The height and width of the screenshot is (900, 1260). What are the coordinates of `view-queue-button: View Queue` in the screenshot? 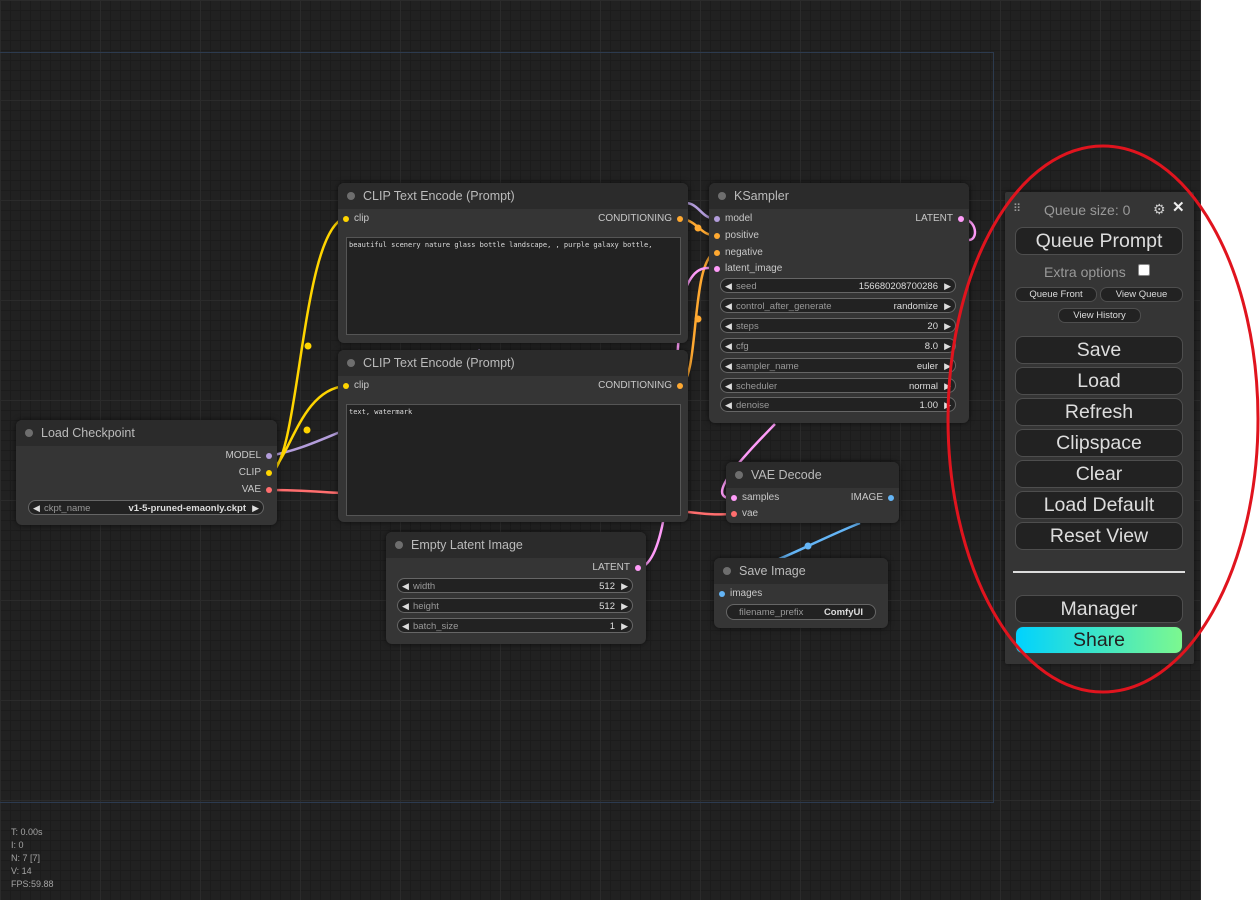 It's located at (1141, 294).